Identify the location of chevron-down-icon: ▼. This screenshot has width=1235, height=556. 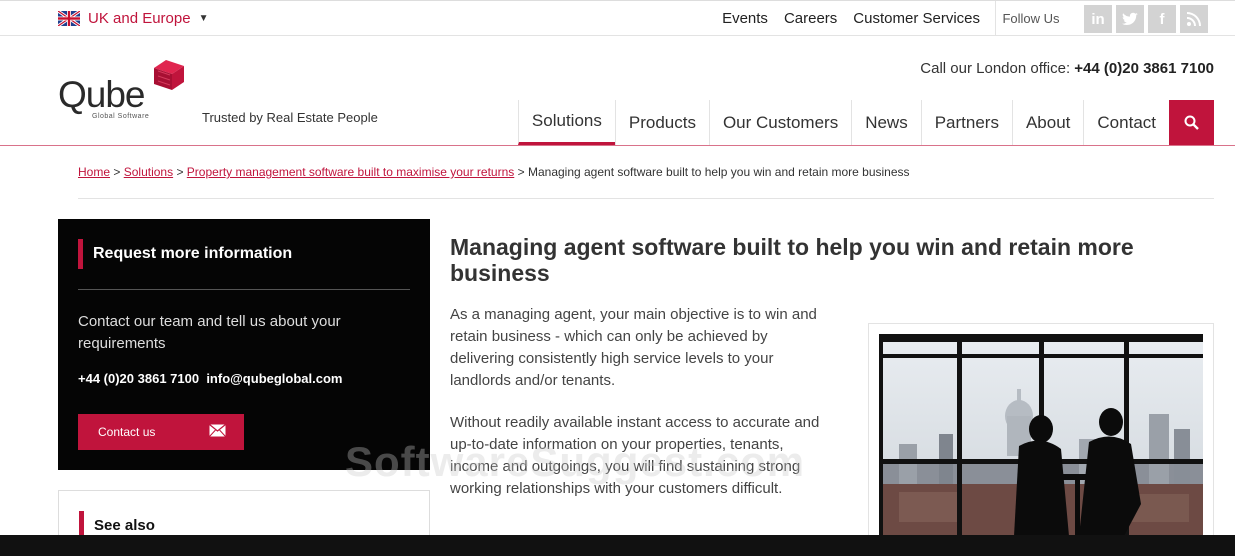
(203, 18).